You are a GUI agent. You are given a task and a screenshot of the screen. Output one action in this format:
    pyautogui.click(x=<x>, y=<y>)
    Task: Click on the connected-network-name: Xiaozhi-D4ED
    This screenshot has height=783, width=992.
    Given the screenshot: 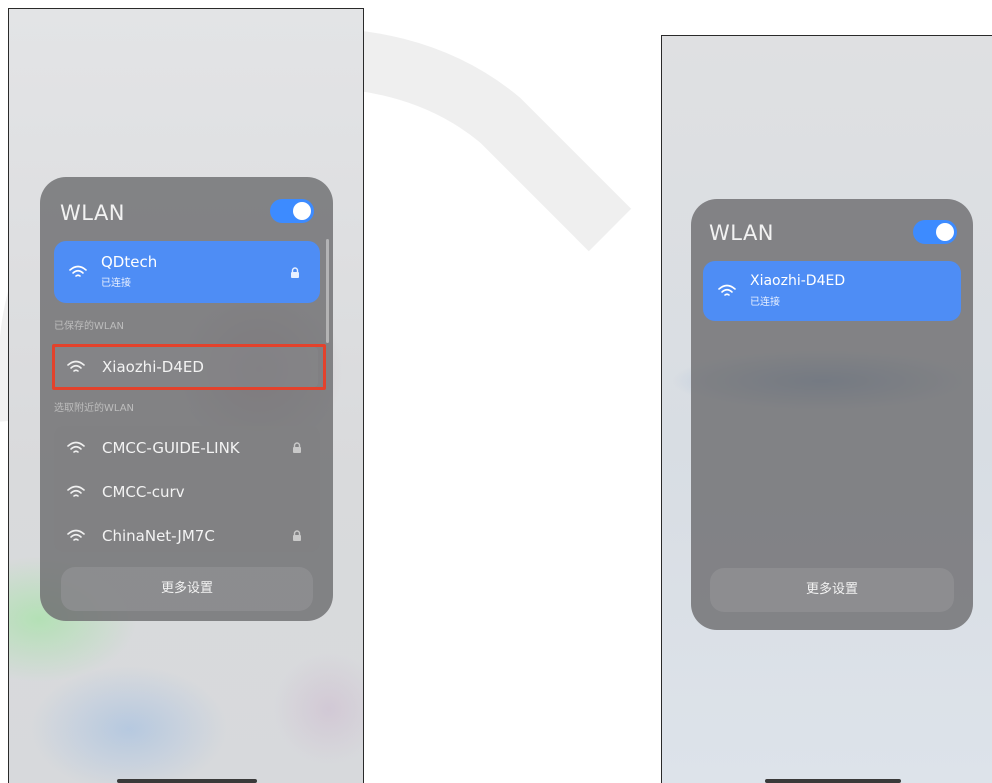 What is the action you would take?
    pyautogui.click(x=798, y=281)
    